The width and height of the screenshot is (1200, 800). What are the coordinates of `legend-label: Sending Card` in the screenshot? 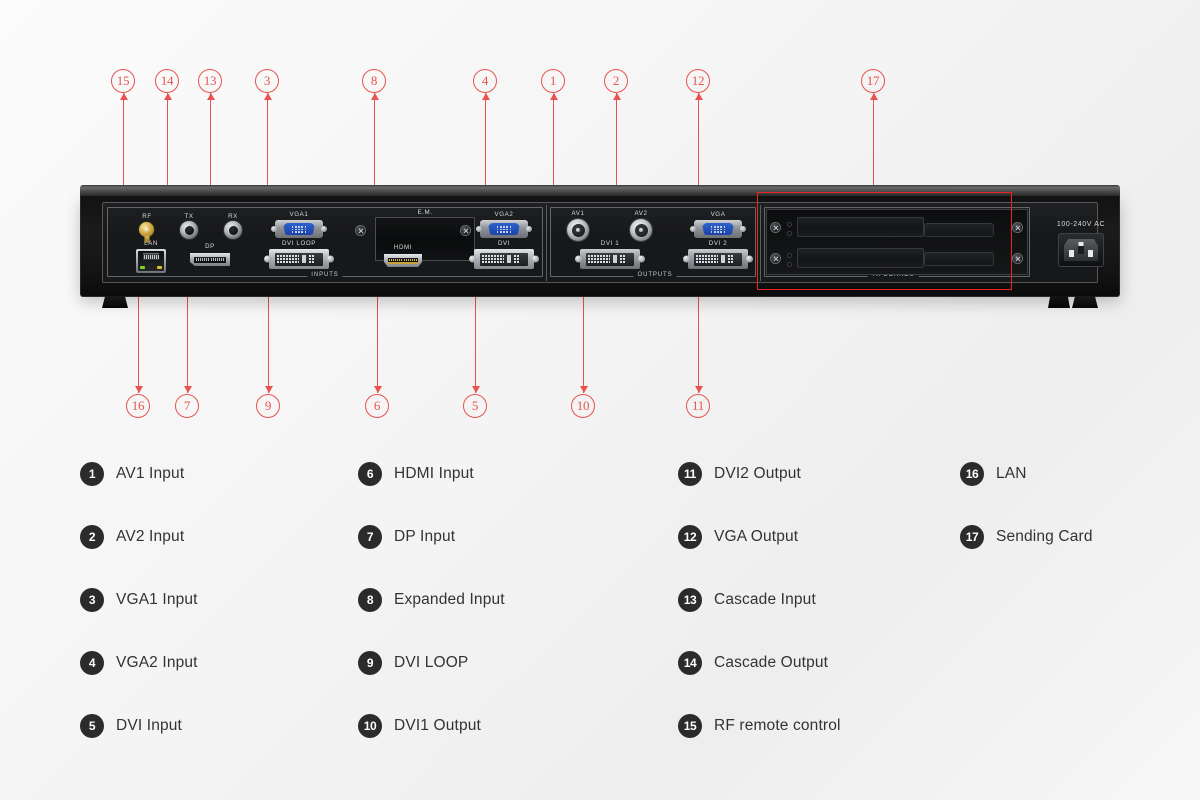 It's located at (1044, 536).